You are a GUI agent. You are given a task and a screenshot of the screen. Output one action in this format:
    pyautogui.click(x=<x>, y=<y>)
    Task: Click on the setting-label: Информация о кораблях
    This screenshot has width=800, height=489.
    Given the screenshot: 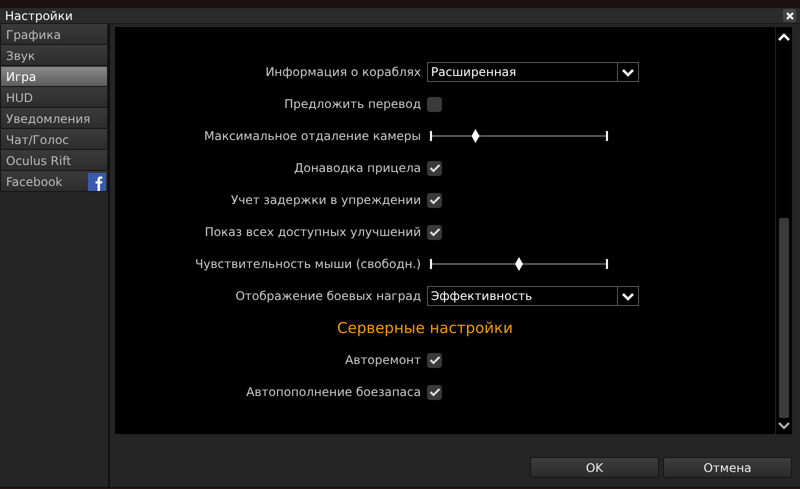 What is the action you would take?
    pyautogui.click(x=343, y=72)
    